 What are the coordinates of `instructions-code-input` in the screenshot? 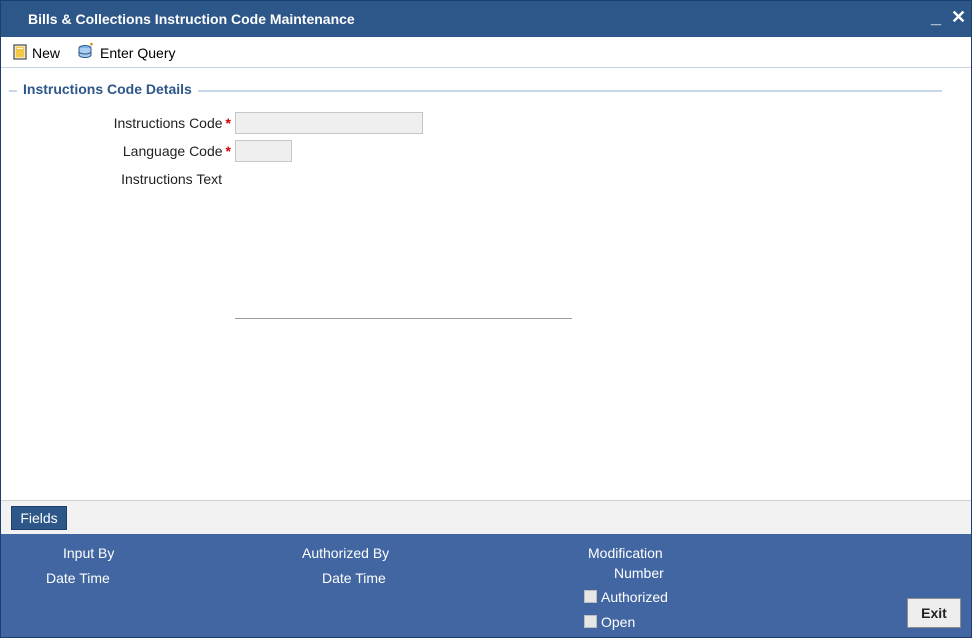 It's located at (329, 123).